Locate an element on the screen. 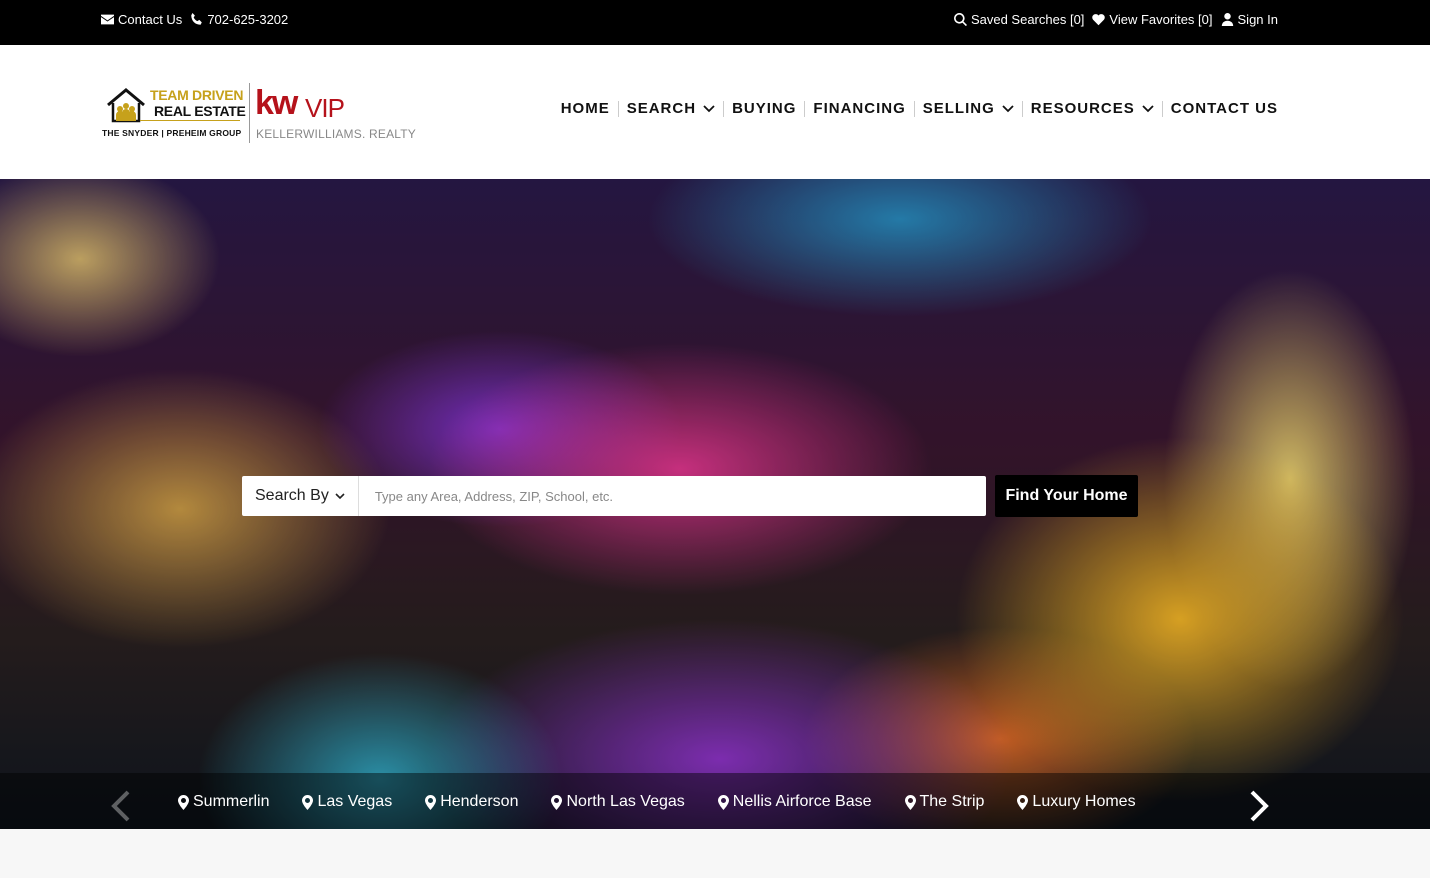  view-favorites-link: View Favorites [0] is located at coordinates (1152, 19).